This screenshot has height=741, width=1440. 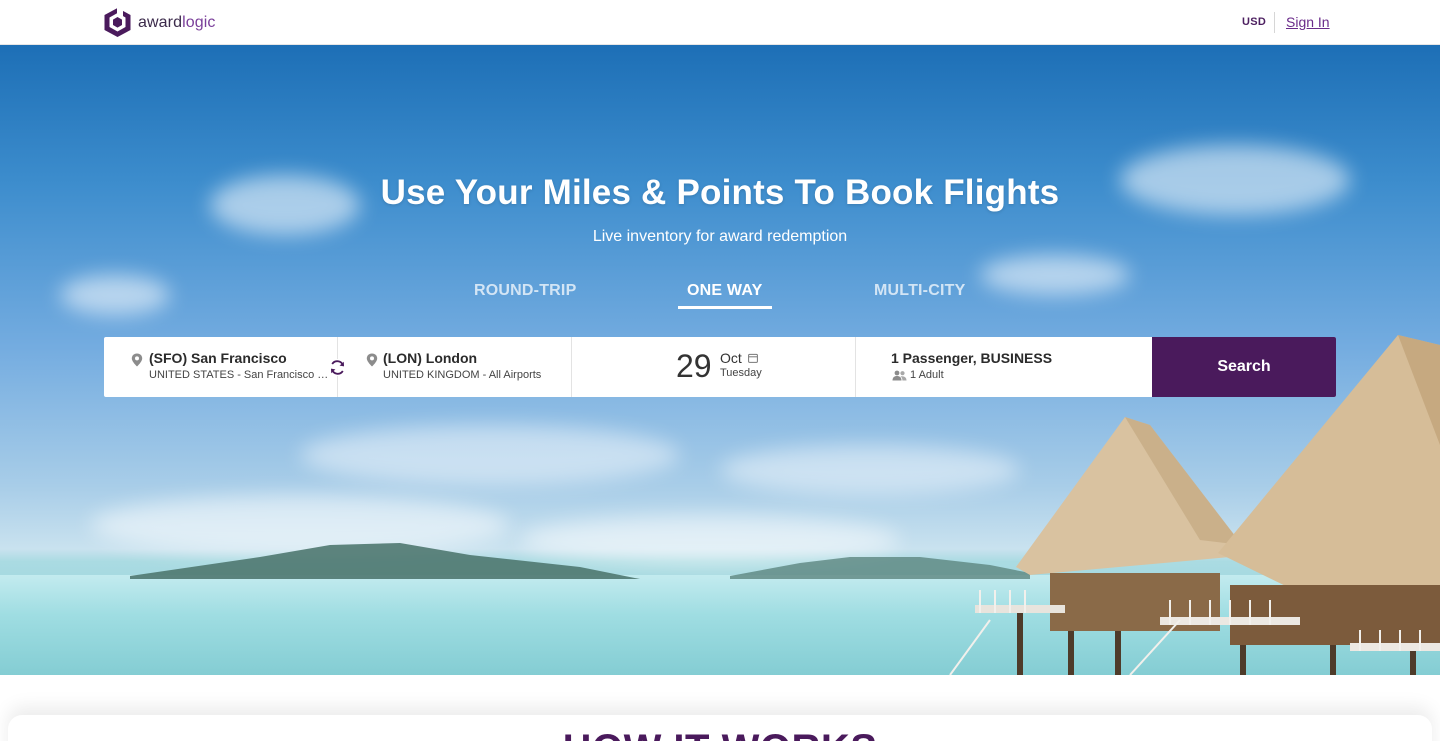 I want to click on active-tab-underline, so click(x=725, y=307).